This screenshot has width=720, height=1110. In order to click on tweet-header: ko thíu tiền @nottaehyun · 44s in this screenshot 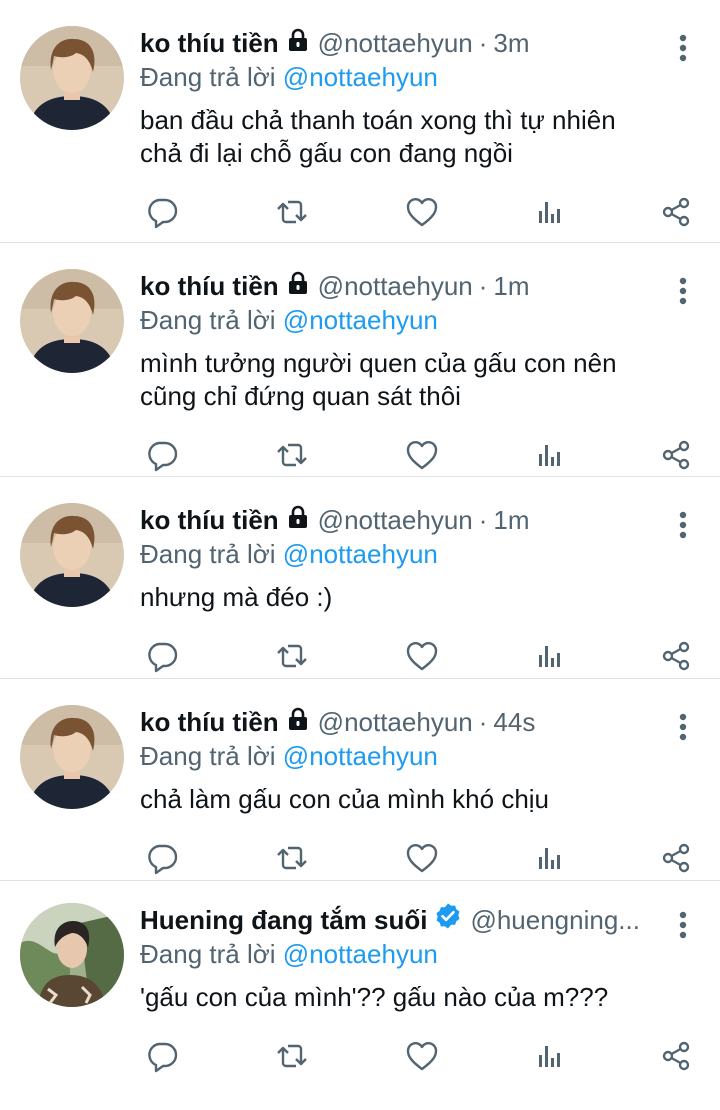, I will do `click(400, 722)`.